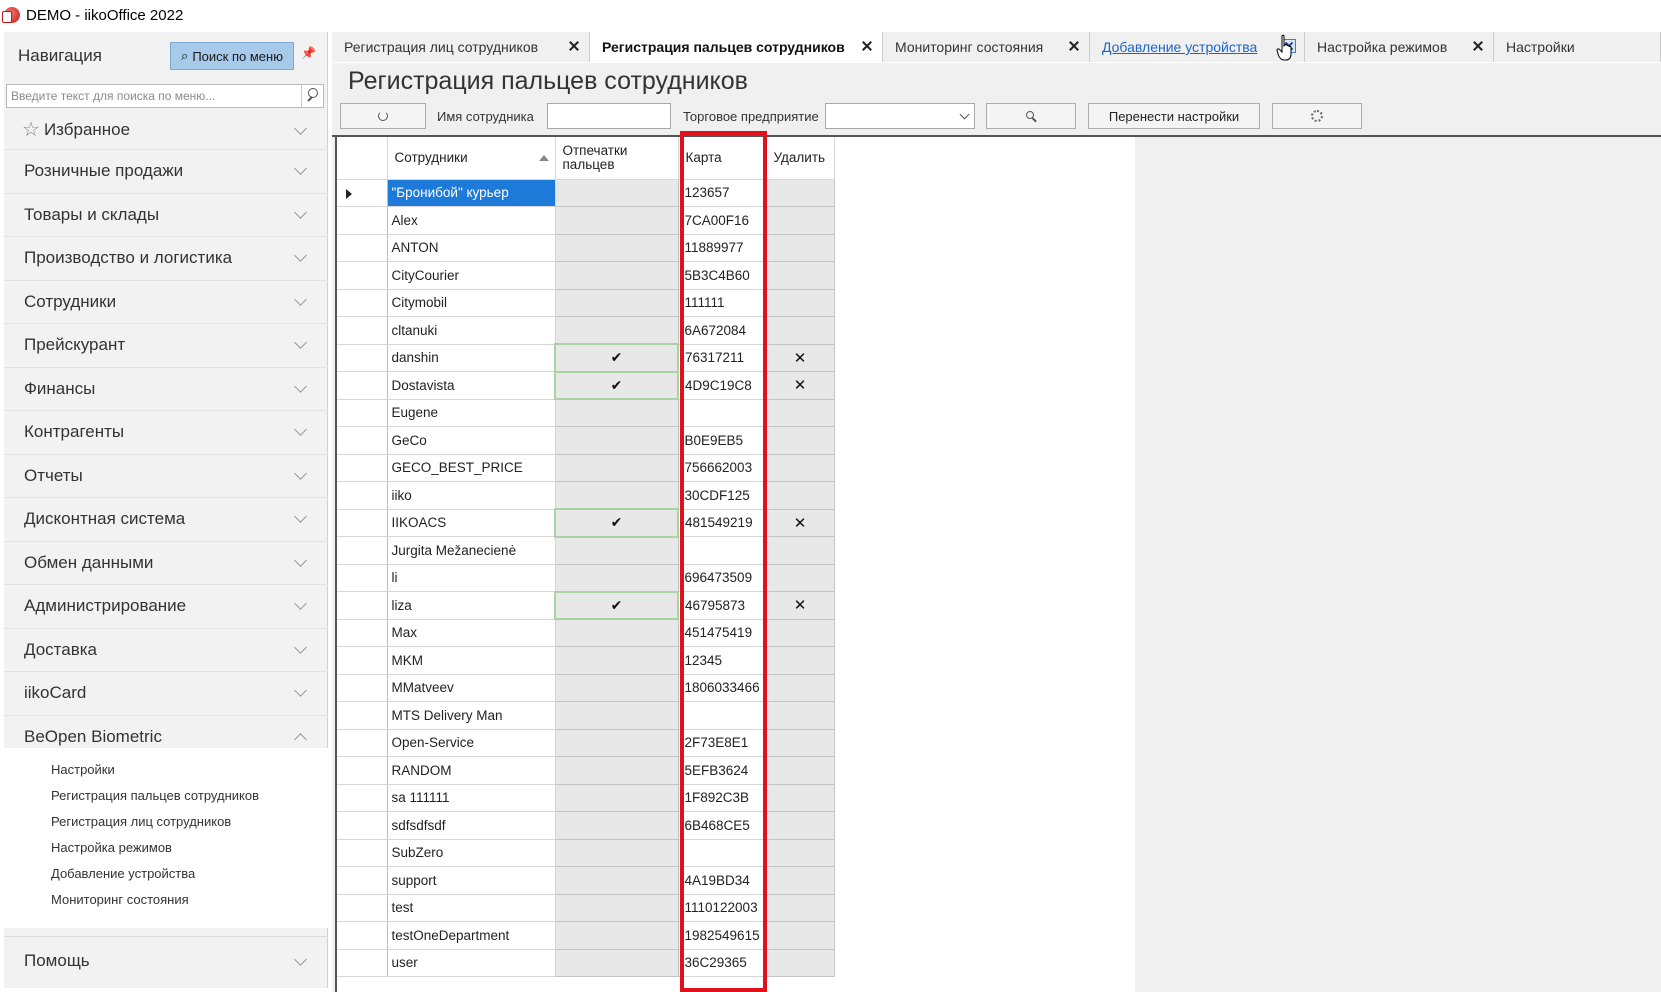  Describe the element at coordinates (586, 880) in the screenshot. I see `table-row: support 4A19BD34` at that location.